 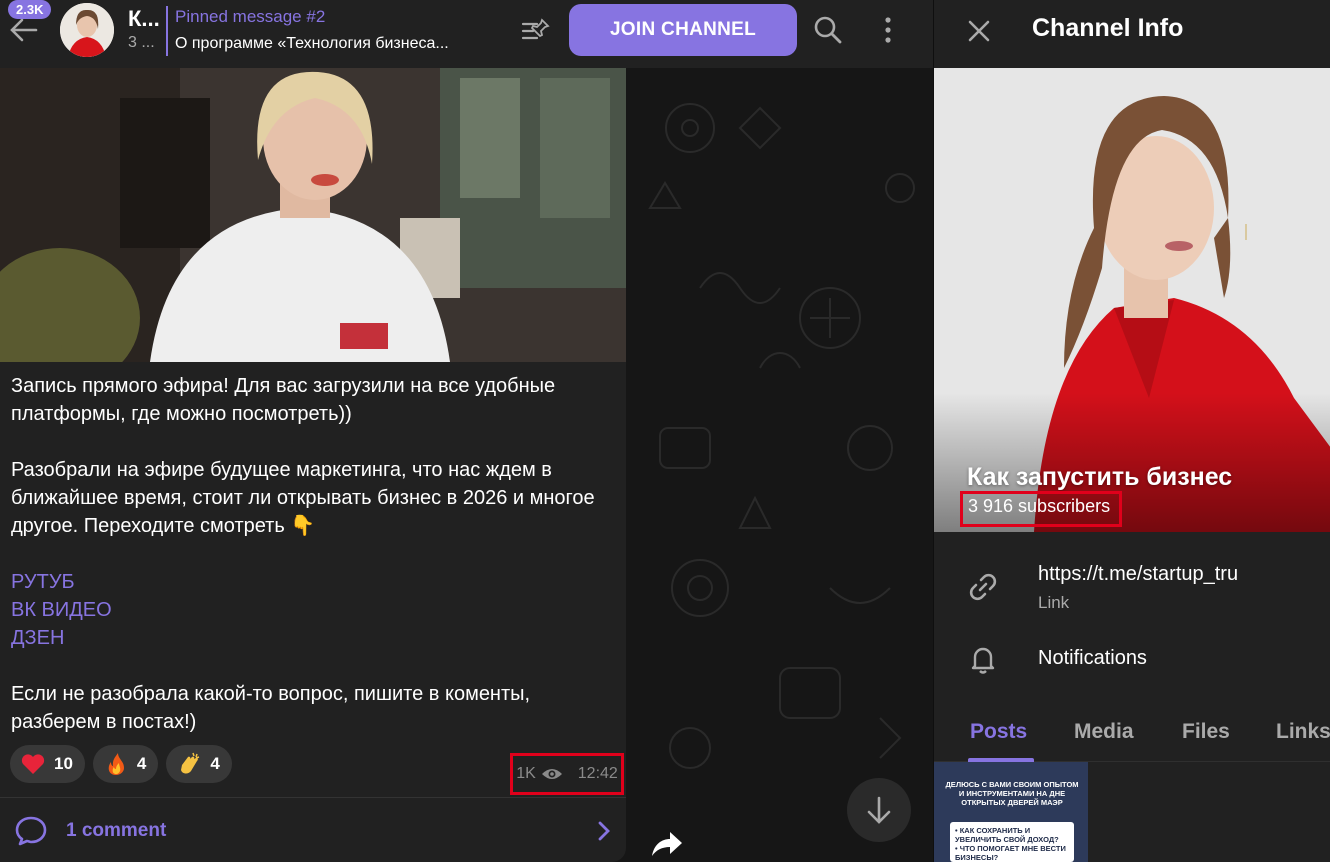 I want to click on channel-name: Как запустить бизнес, so click(x=1100, y=477).